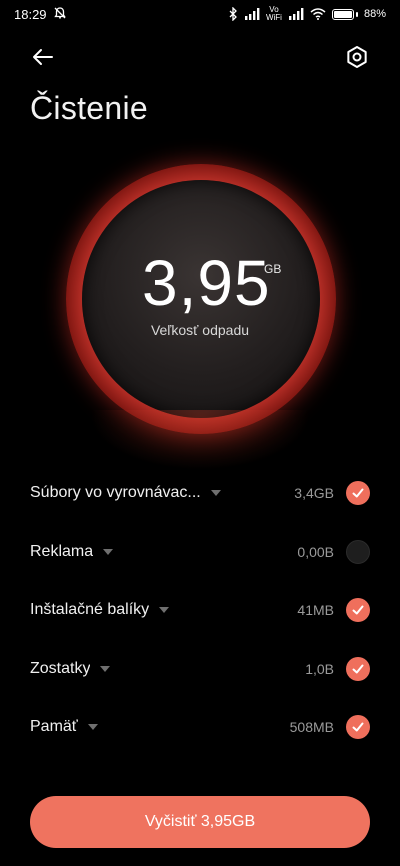  What do you see at coordinates (233, 14) in the screenshot?
I see `bluetooth-icon` at bounding box center [233, 14].